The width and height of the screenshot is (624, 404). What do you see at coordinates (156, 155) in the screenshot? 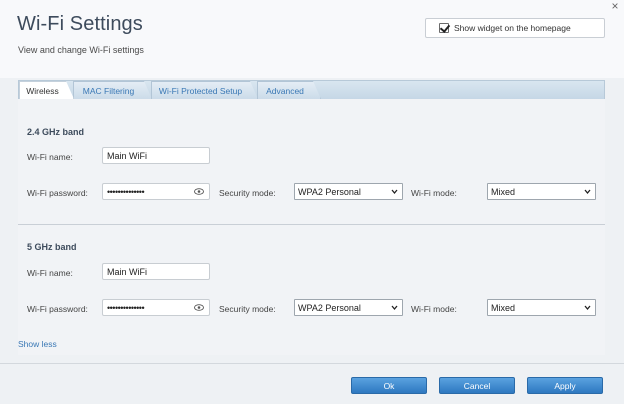
I see `band-24-name-input: Main WiFi` at bounding box center [156, 155].